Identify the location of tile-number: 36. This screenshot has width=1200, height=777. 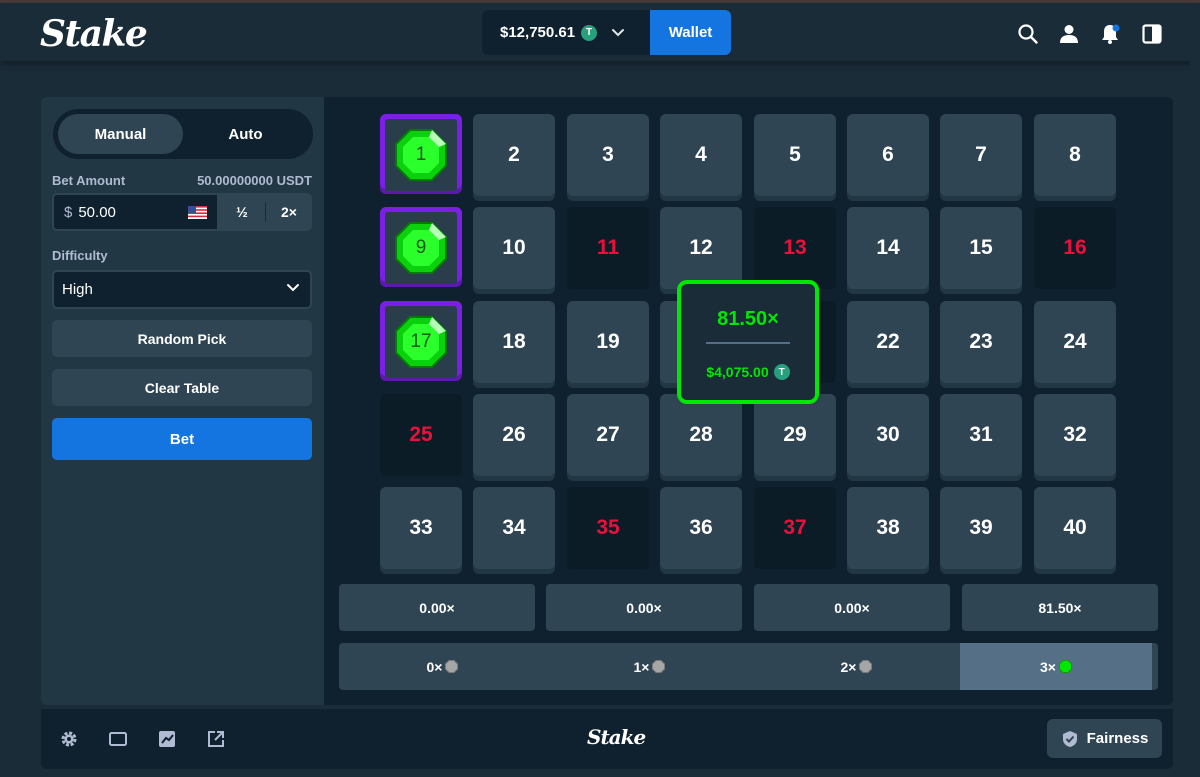
(701, 527).